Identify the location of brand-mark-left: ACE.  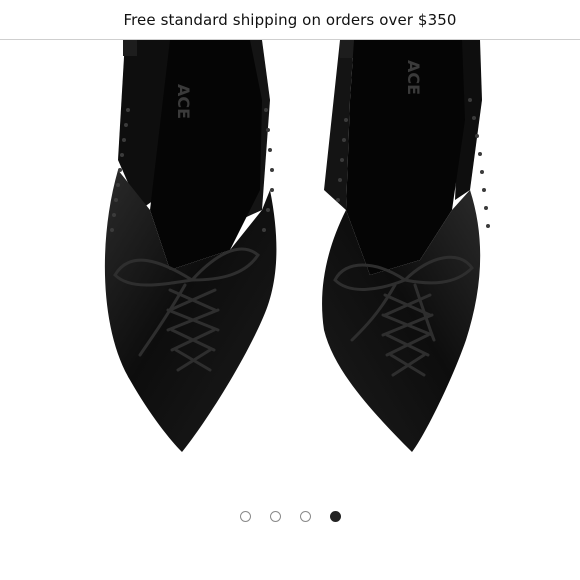
(183, 101).